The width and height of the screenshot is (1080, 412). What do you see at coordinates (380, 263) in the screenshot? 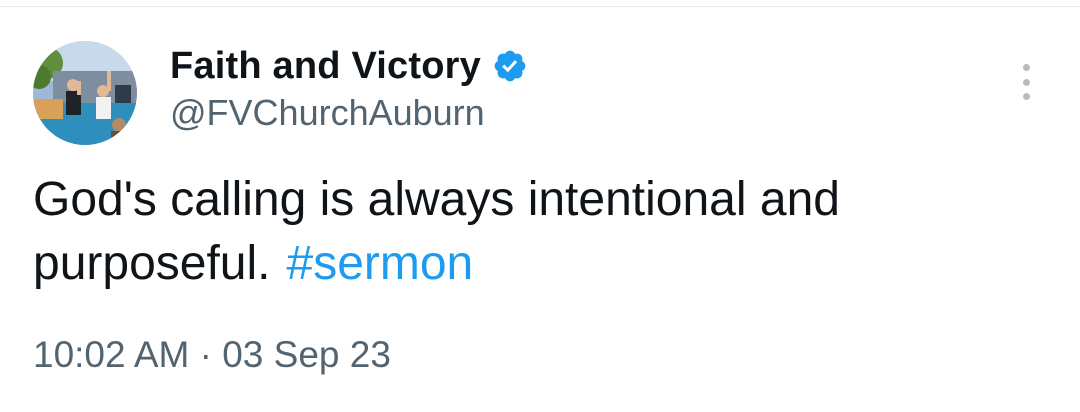
I see `hashtag-link: #sermon` at bounding box center [380, 263].